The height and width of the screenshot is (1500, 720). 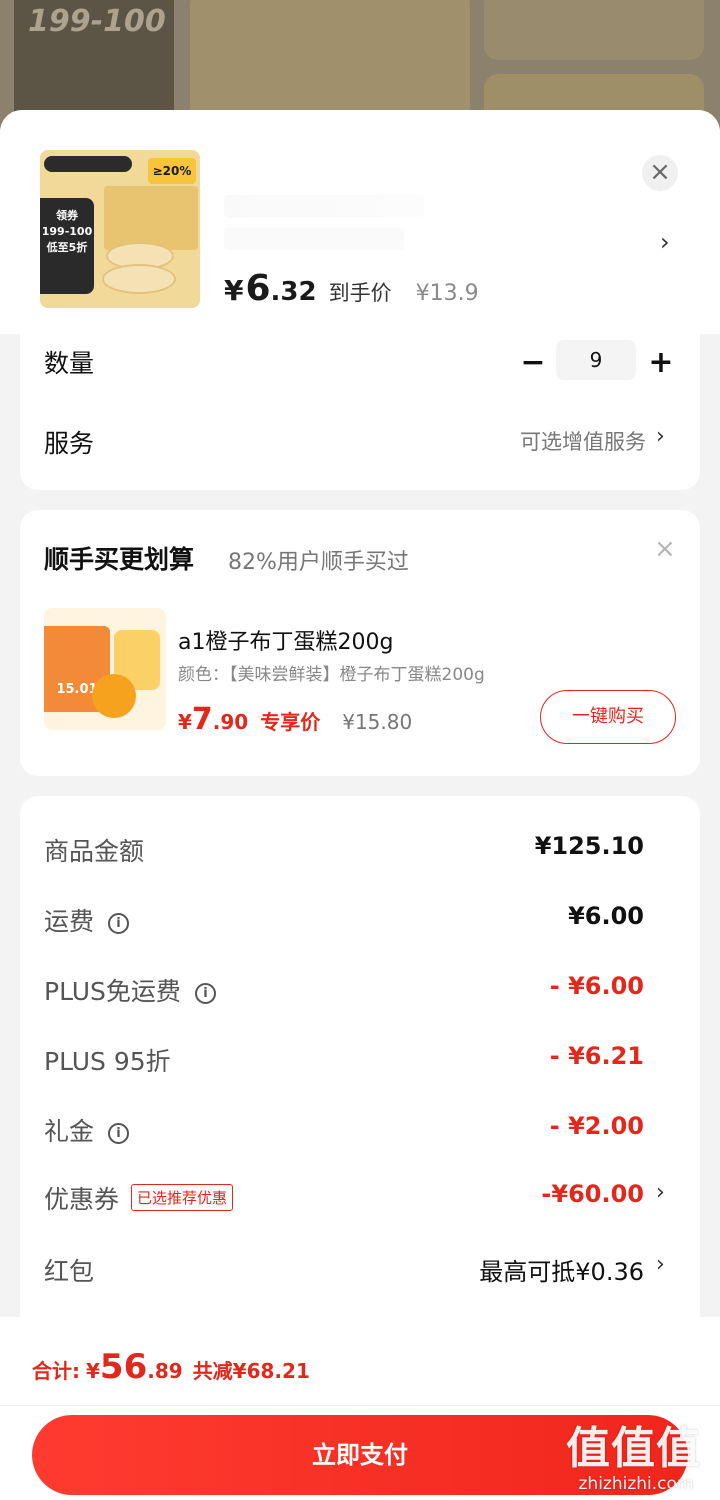 What do you see at coordinates (596, 1126) in the screenshot?
I see `summary-value: - ¥2.00` at bounding box center [596, 1126].